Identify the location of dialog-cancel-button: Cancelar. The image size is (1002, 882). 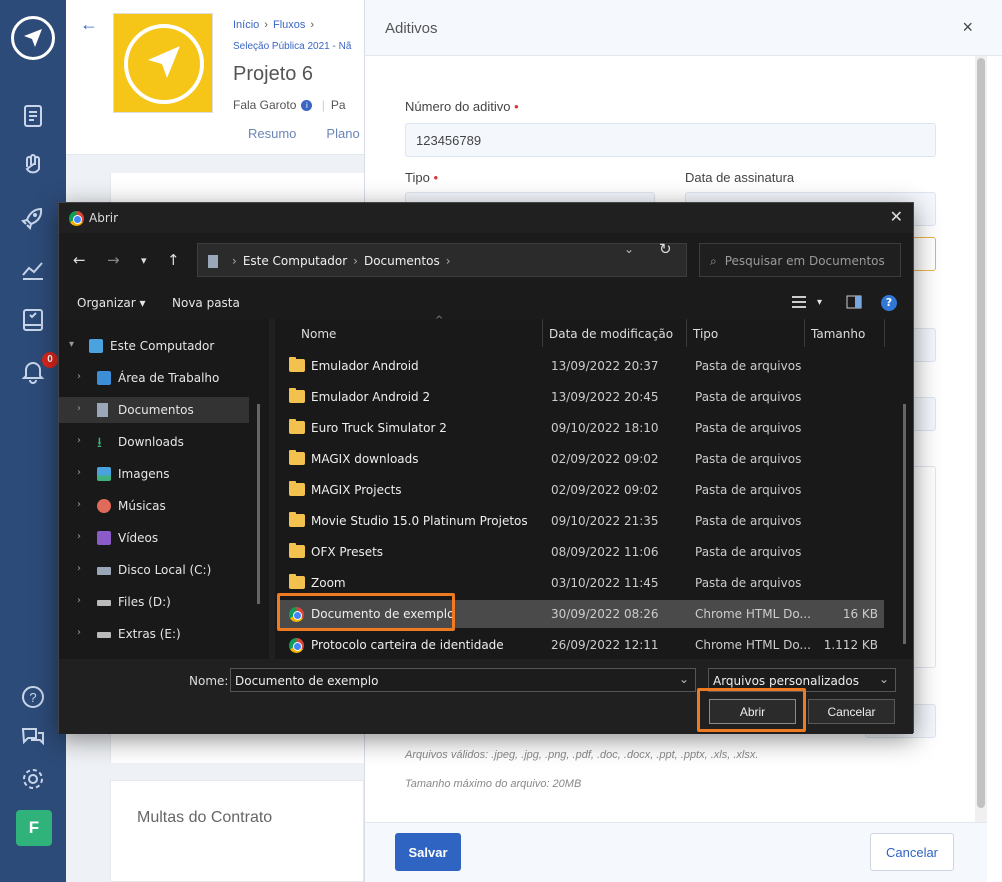
(851, 711).